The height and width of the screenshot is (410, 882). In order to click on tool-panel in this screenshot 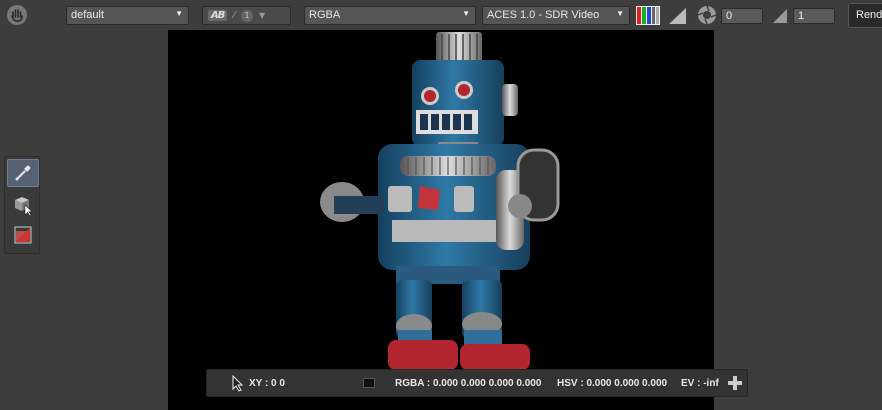, I will do `click(22, 205)`.